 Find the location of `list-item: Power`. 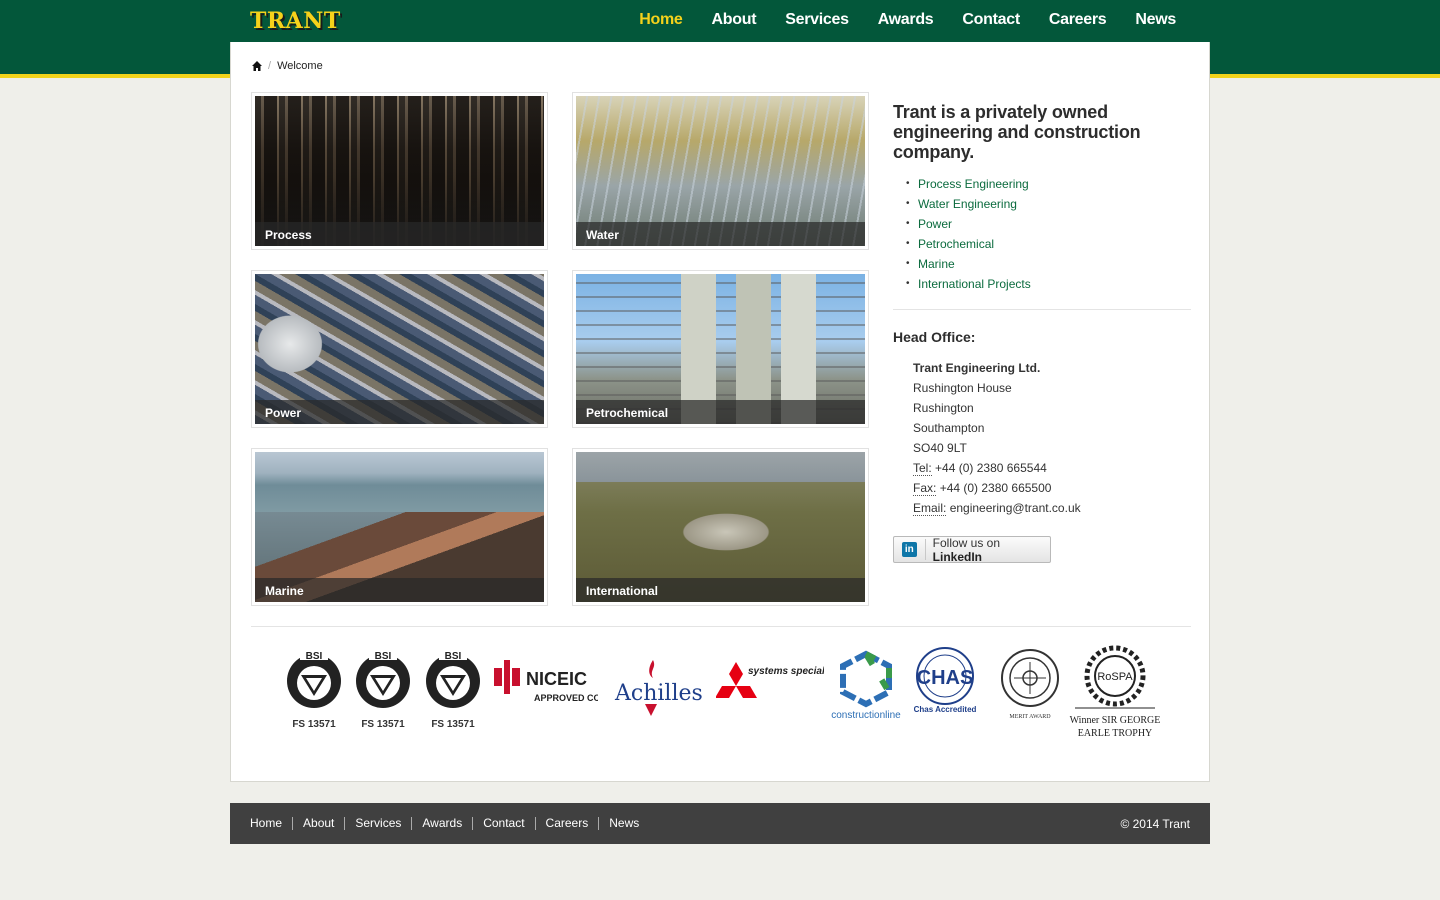

list-item: Power is located at coordinates (1048, 224).